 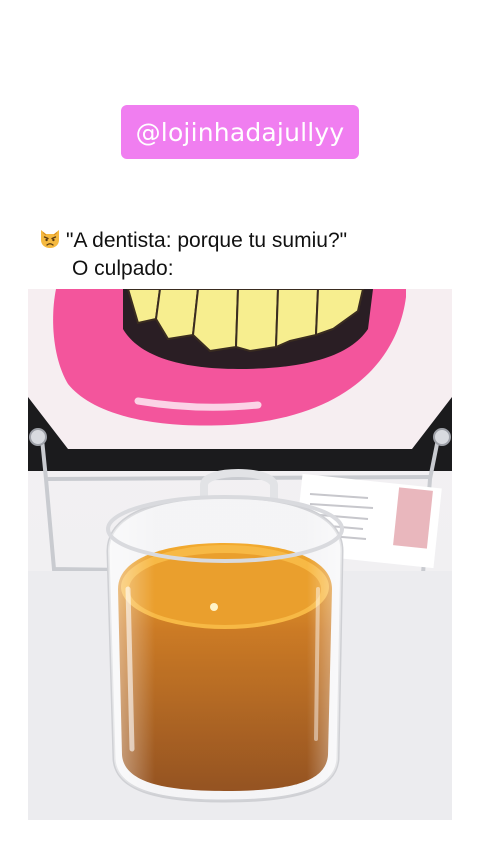 What do you see at coordinates (50, 239) in the screenshot?
I see `angry-cat-emoji-icon` at bounding box center [50, 239].